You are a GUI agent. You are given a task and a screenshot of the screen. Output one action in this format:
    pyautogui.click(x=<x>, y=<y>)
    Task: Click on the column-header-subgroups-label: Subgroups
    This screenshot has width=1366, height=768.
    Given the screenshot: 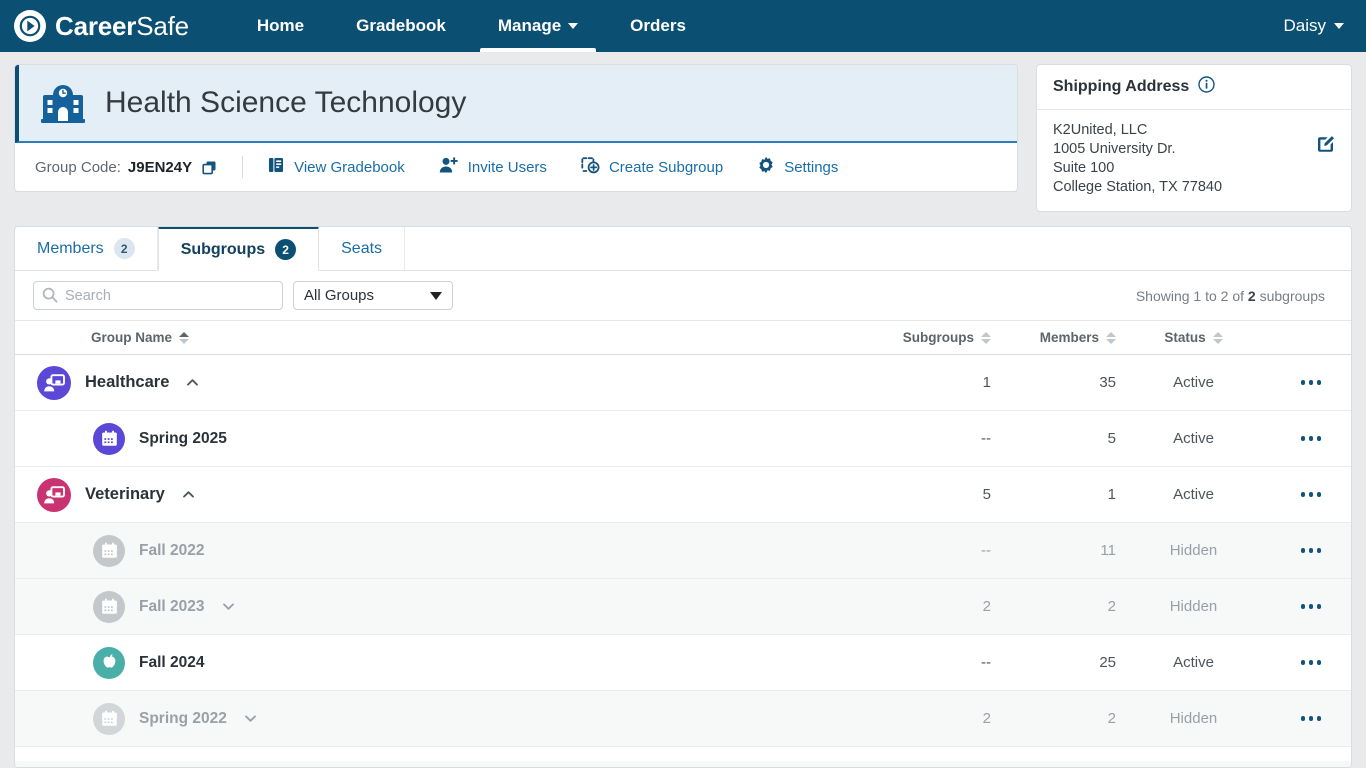 What is the action you would take?
    pyautogui.click(x=938, y=337)
    